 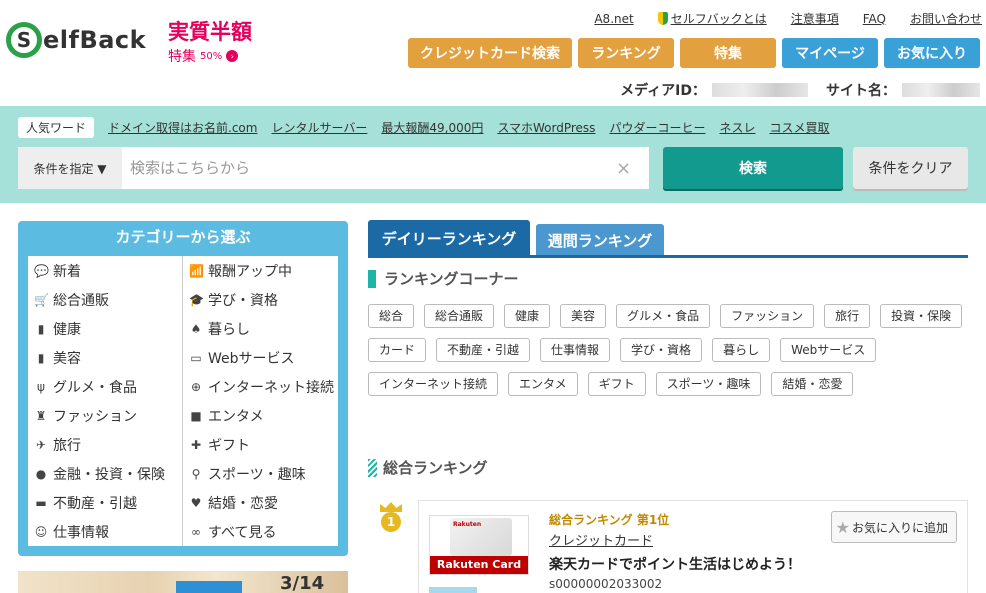 I want to click on link-notes: 注意事項, so click(x=815, y=18).